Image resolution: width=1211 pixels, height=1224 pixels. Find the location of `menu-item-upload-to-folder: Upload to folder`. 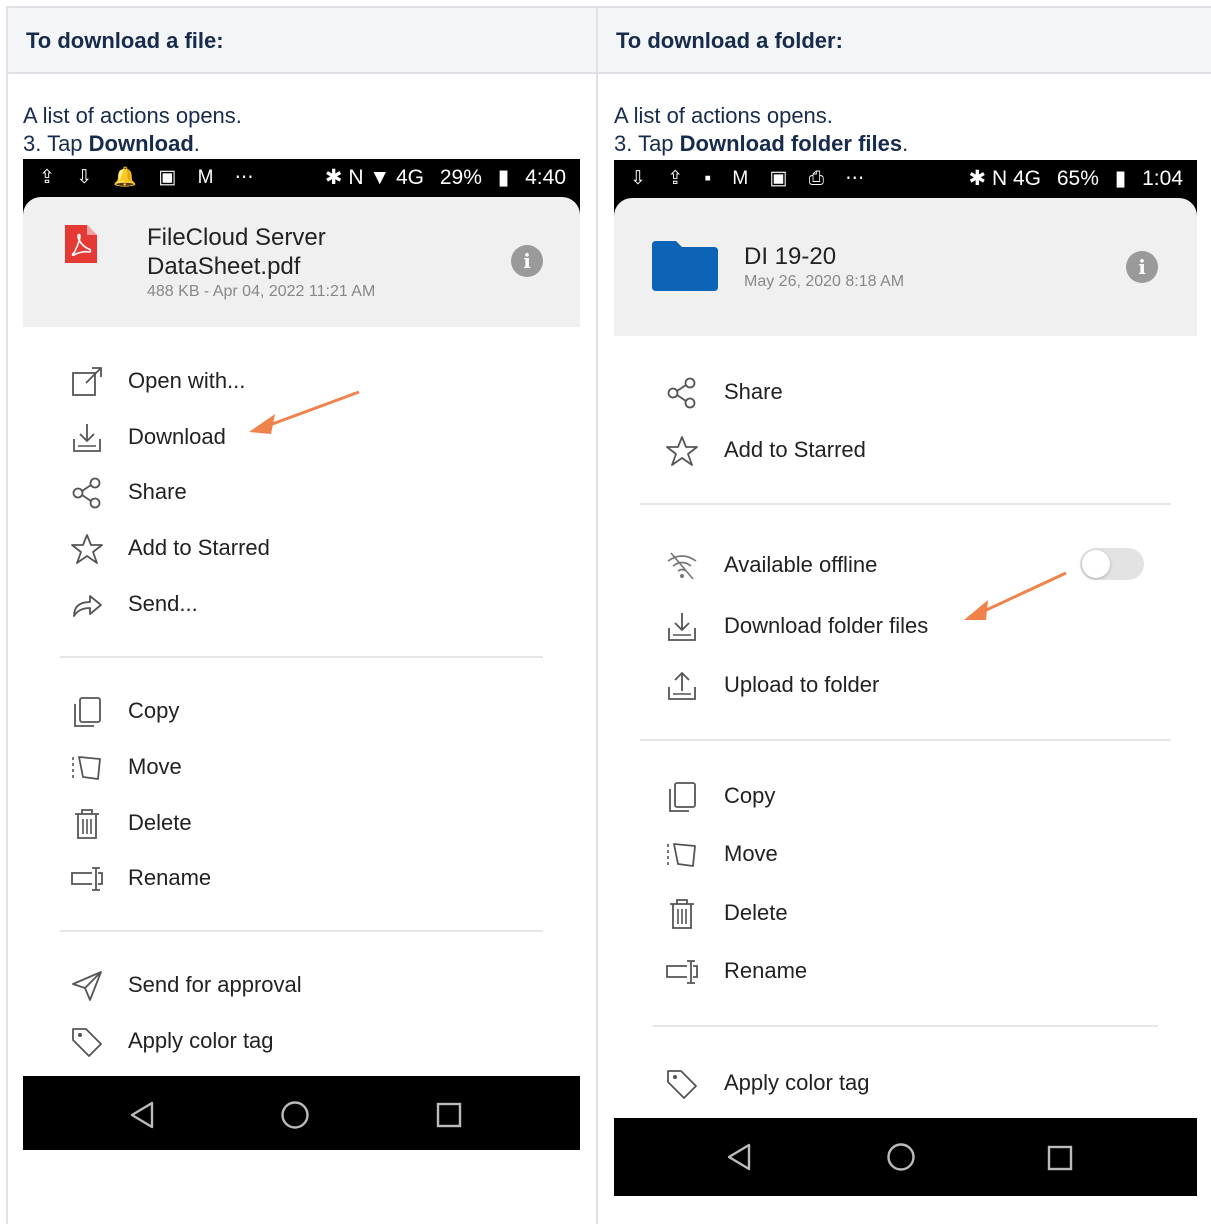

menu-item-upload-to-folder: Upload to folder is located at coordinates (905, 685).